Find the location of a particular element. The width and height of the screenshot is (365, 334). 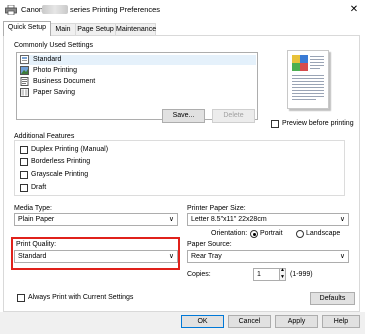

portrait-radio is located at coordinates (254, 234).